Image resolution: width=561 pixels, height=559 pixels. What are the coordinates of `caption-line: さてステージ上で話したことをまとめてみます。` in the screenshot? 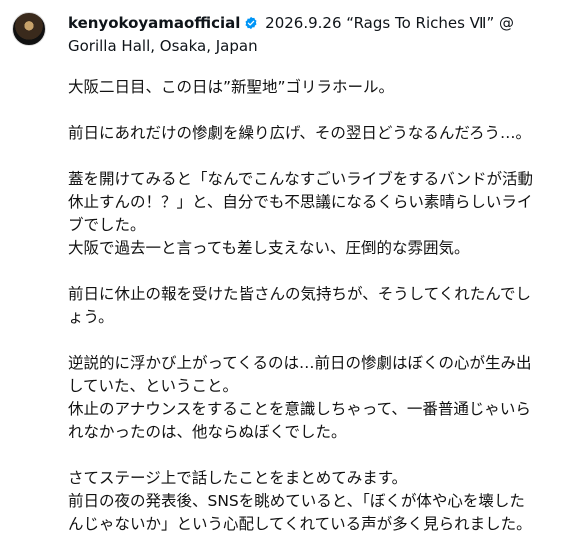 It's located at (238, 478).